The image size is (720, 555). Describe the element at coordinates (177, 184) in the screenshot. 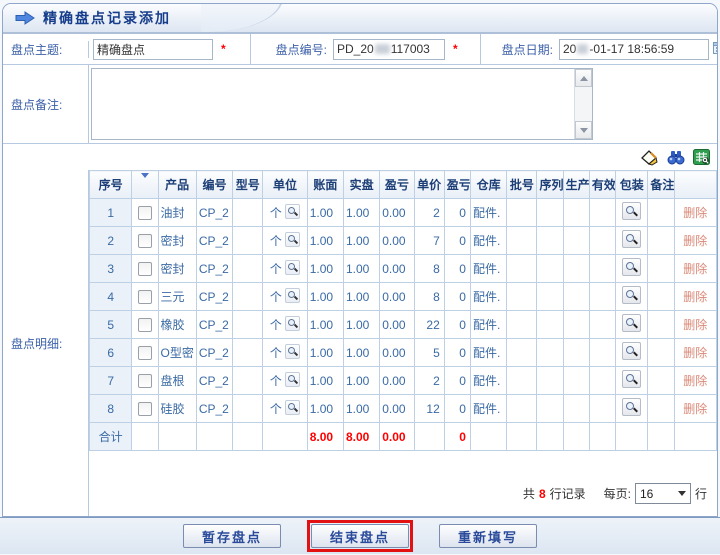

I see `col-header-product: 产品` at that location.